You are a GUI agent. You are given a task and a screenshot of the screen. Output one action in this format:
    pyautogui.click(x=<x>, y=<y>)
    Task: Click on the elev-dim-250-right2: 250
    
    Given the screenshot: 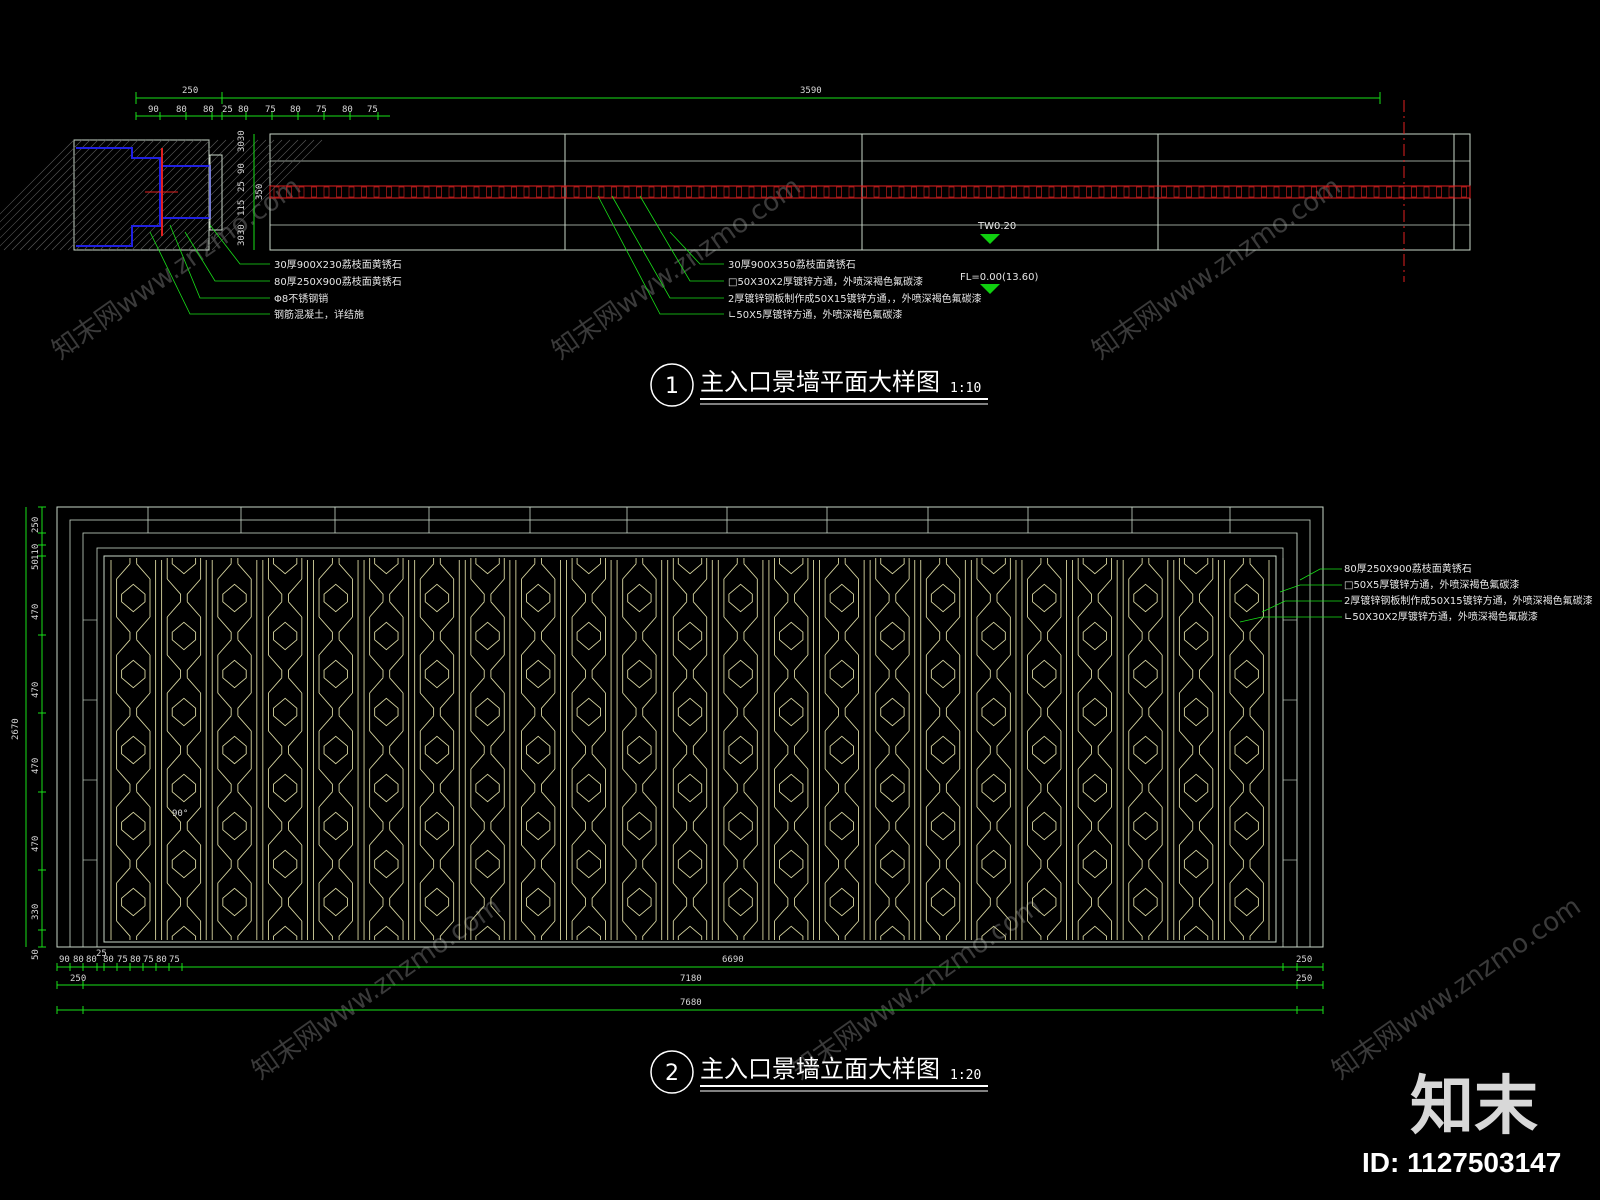 What is the action you would take?
    pyautogui.click(x=1304, y=979)
    